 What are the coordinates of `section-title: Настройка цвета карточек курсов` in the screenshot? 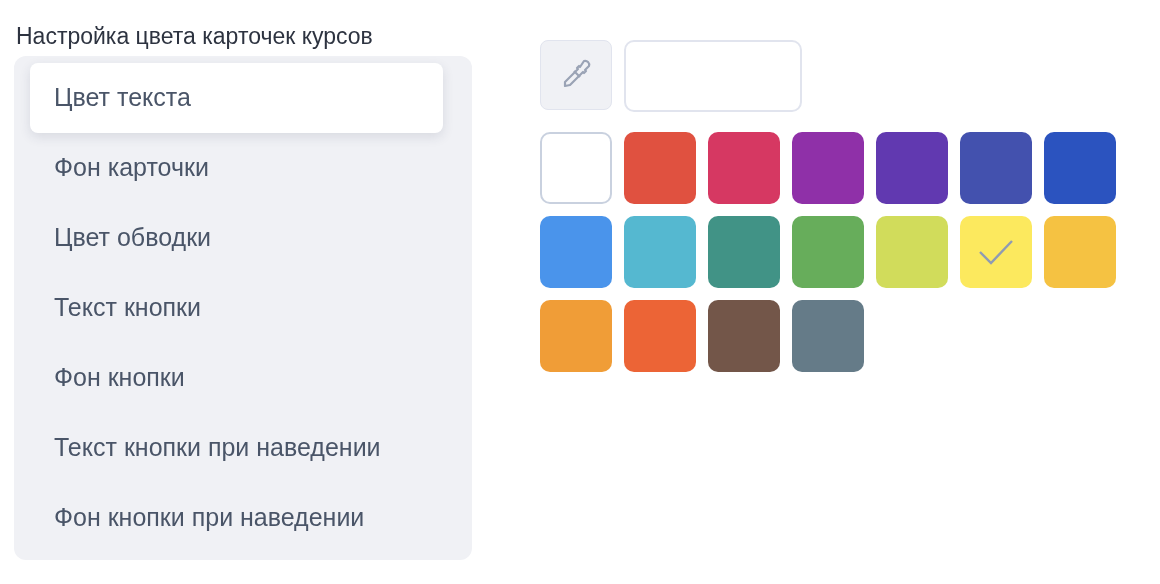 It's located at (195, 36).